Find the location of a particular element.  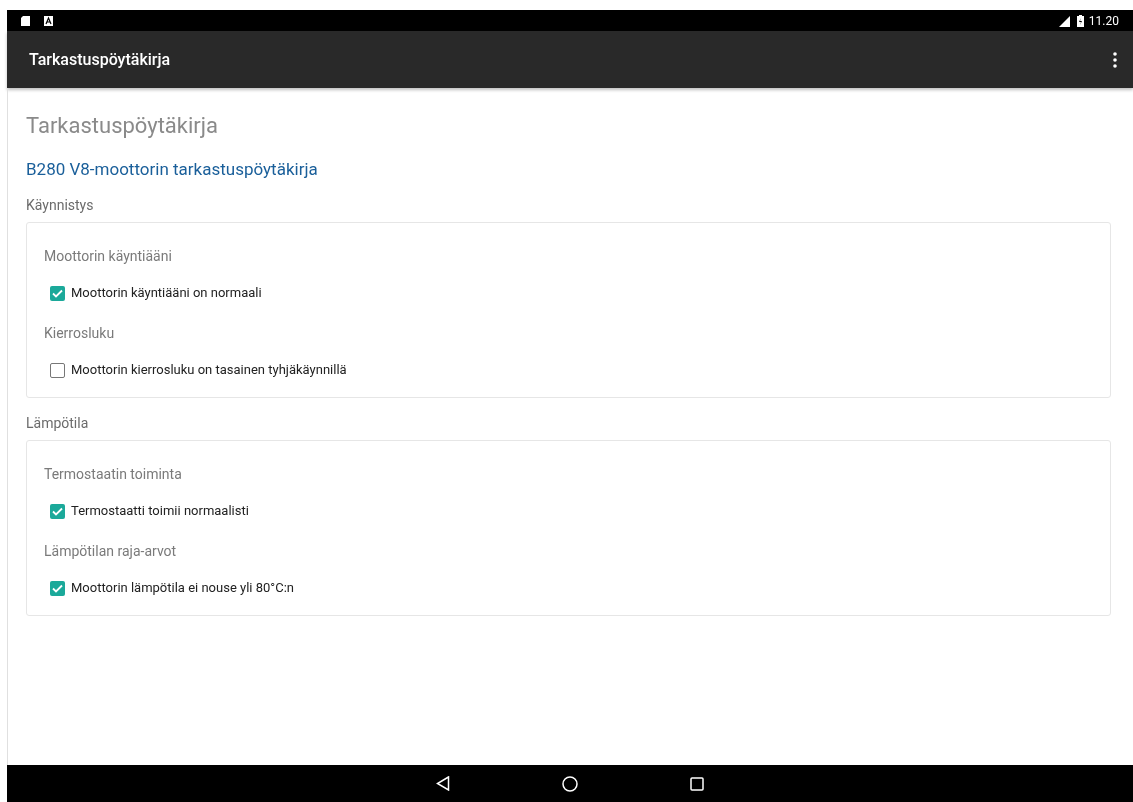

recents-icon is located at coordinates (697, 783).